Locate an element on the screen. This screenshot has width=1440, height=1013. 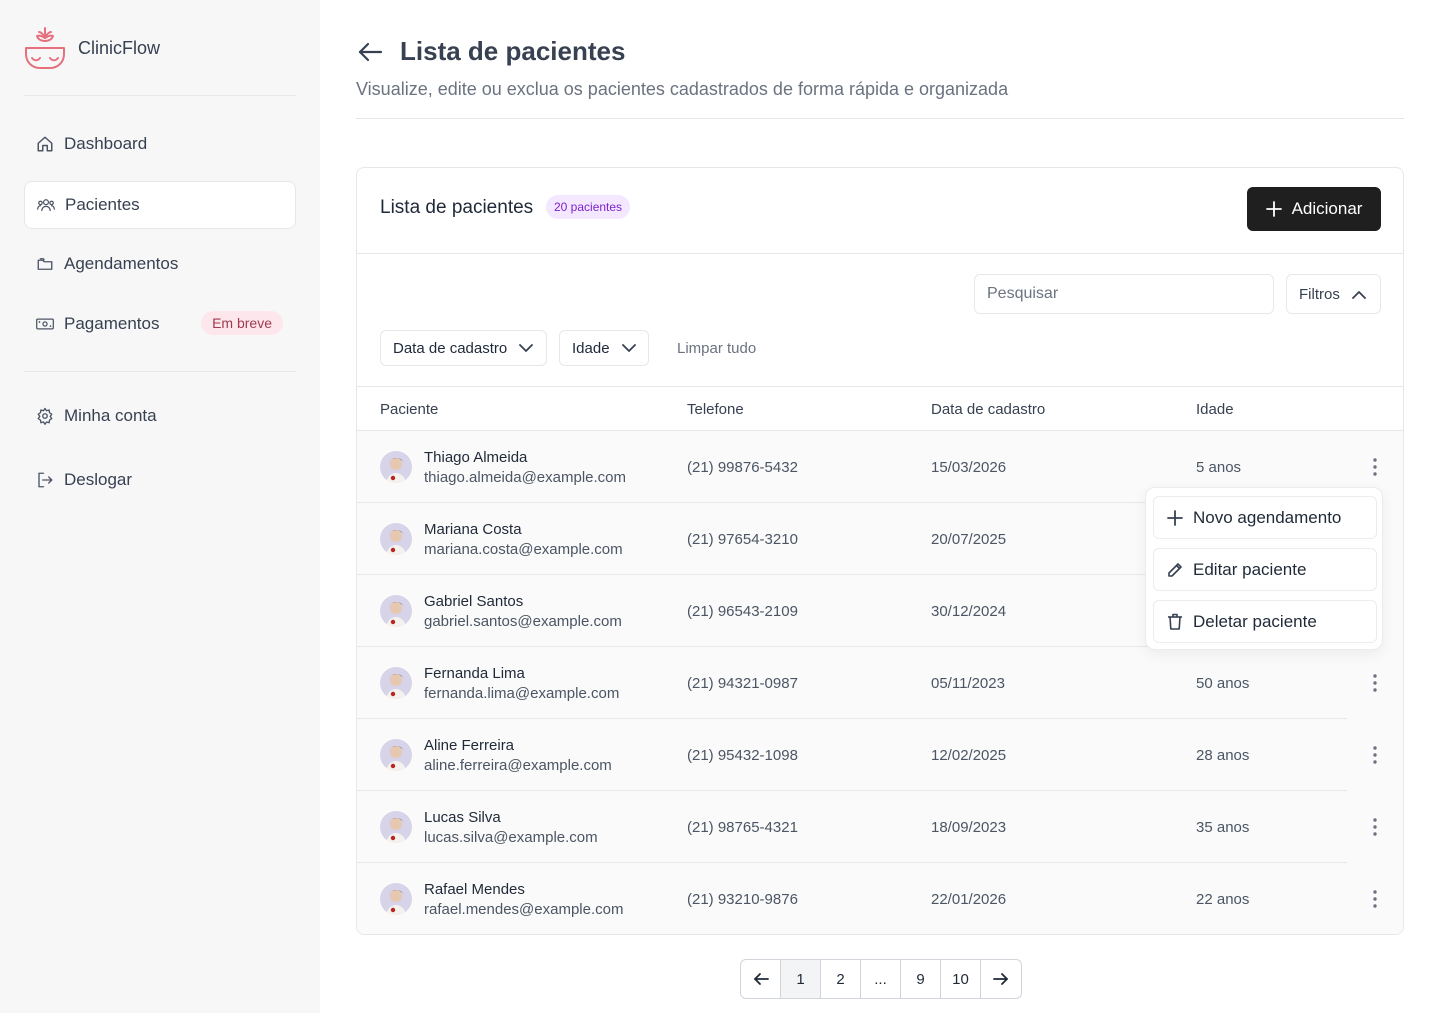
menu-item-new-appointment: Novo agendamento is located at coordinates (1265, 517).